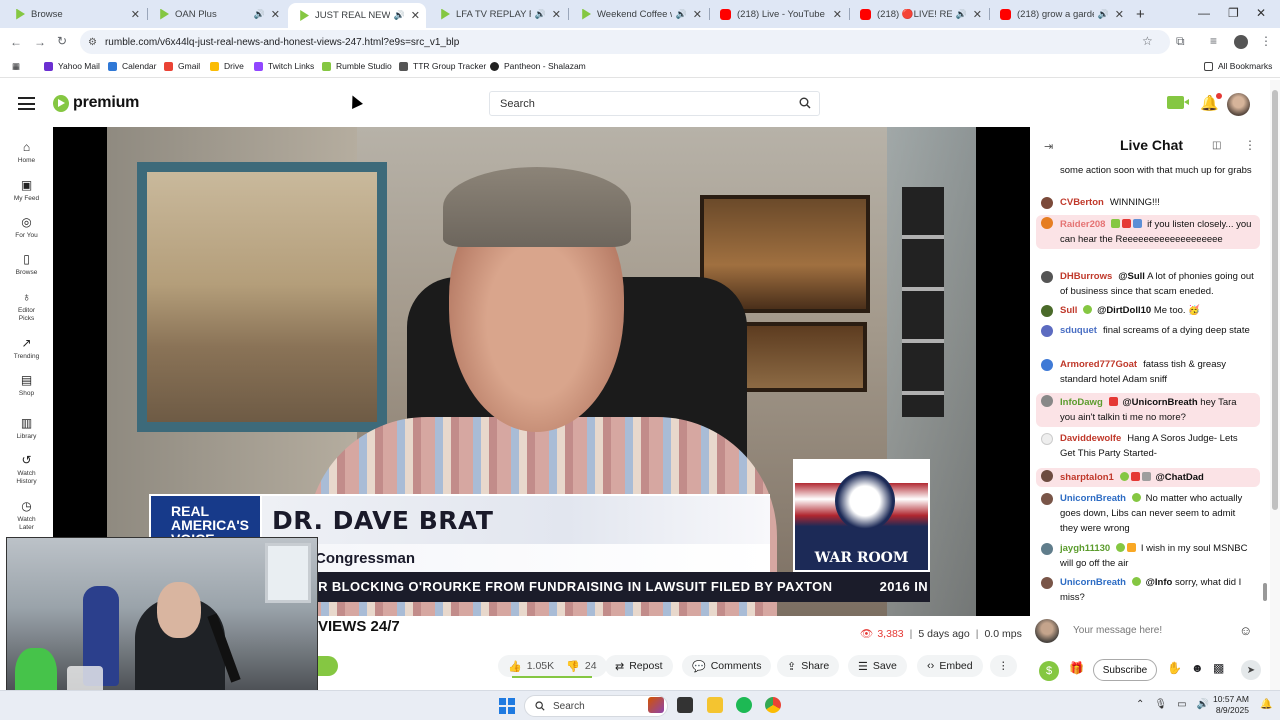 Image resolution: width=1280 pixels, height=720 pixels. Describe the element at coordinates (1251, 670) in the screenshot. I see `send-message-button: ➤` at that location.